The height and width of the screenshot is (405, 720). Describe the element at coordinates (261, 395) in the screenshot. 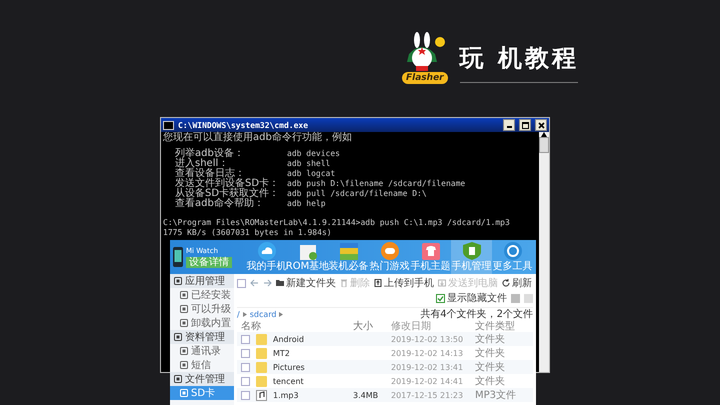

I see `music-file-icon` at that location.